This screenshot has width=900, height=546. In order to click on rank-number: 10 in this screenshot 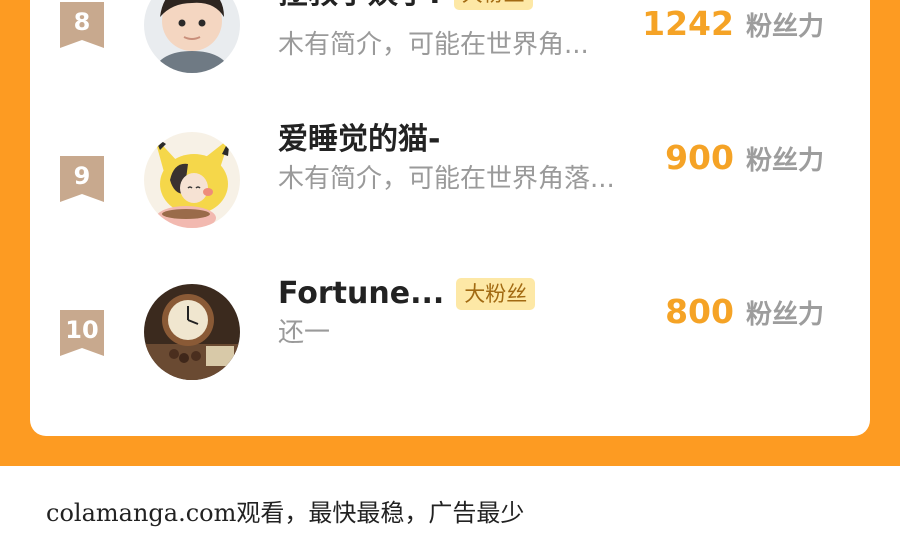, I will do `click(82, 330)`.